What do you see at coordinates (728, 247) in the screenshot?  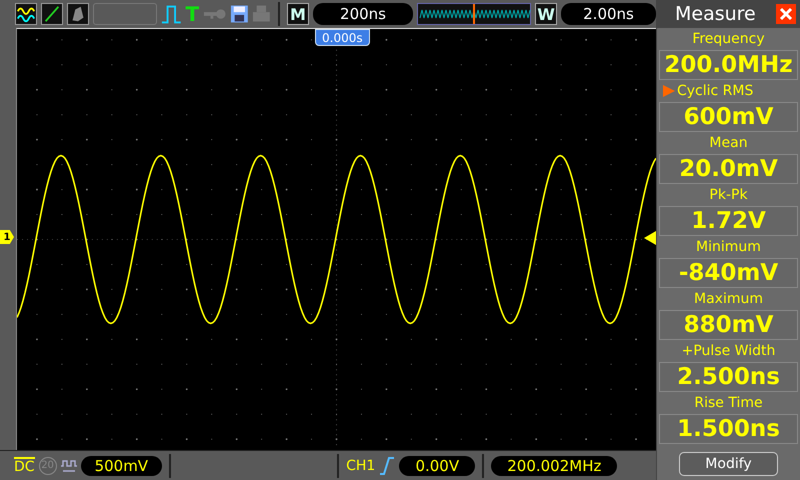 I see `measurement-label: Minimum` at bounding box center [728, 247].